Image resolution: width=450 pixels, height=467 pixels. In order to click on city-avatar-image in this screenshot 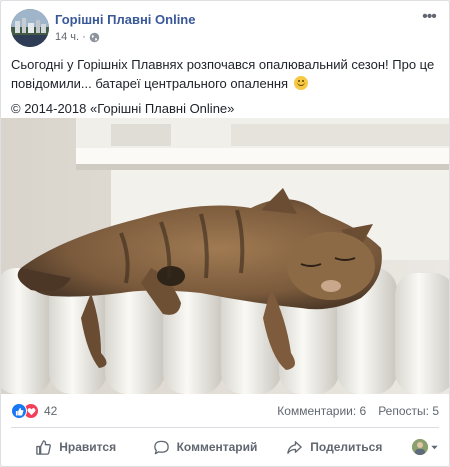, I will do `click(30, 28)`.